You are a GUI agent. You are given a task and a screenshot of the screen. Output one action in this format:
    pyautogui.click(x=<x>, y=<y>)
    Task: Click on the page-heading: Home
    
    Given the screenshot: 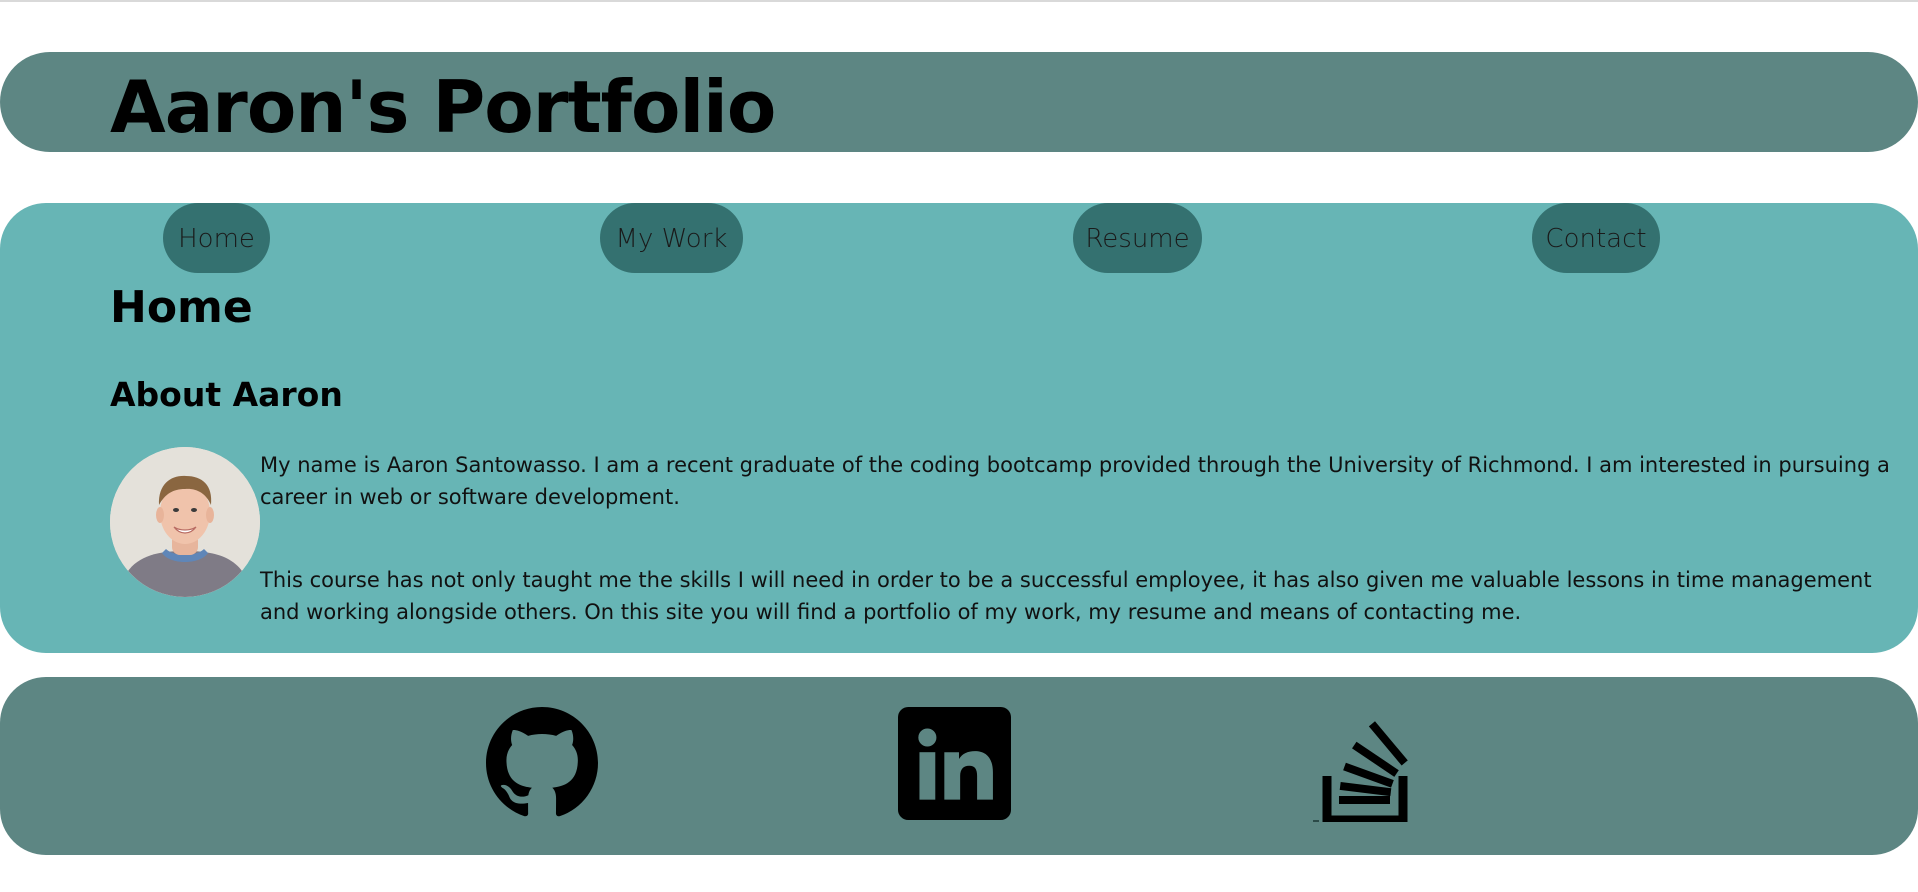 What is the action you would take?
    pyautogui.click(x=181, y=307)
    